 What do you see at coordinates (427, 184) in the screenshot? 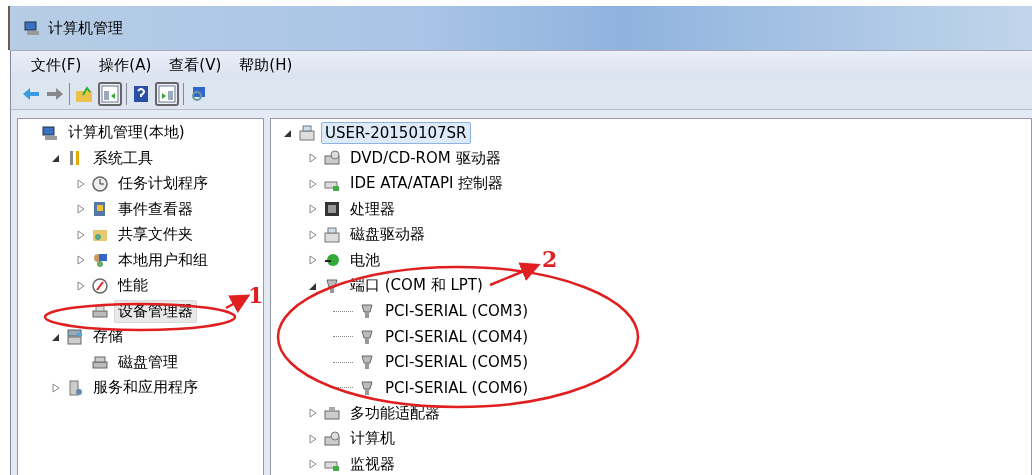
I see `tree-item: IDE ATA/ATAPI 控制器` at bounding box center [427, 184].